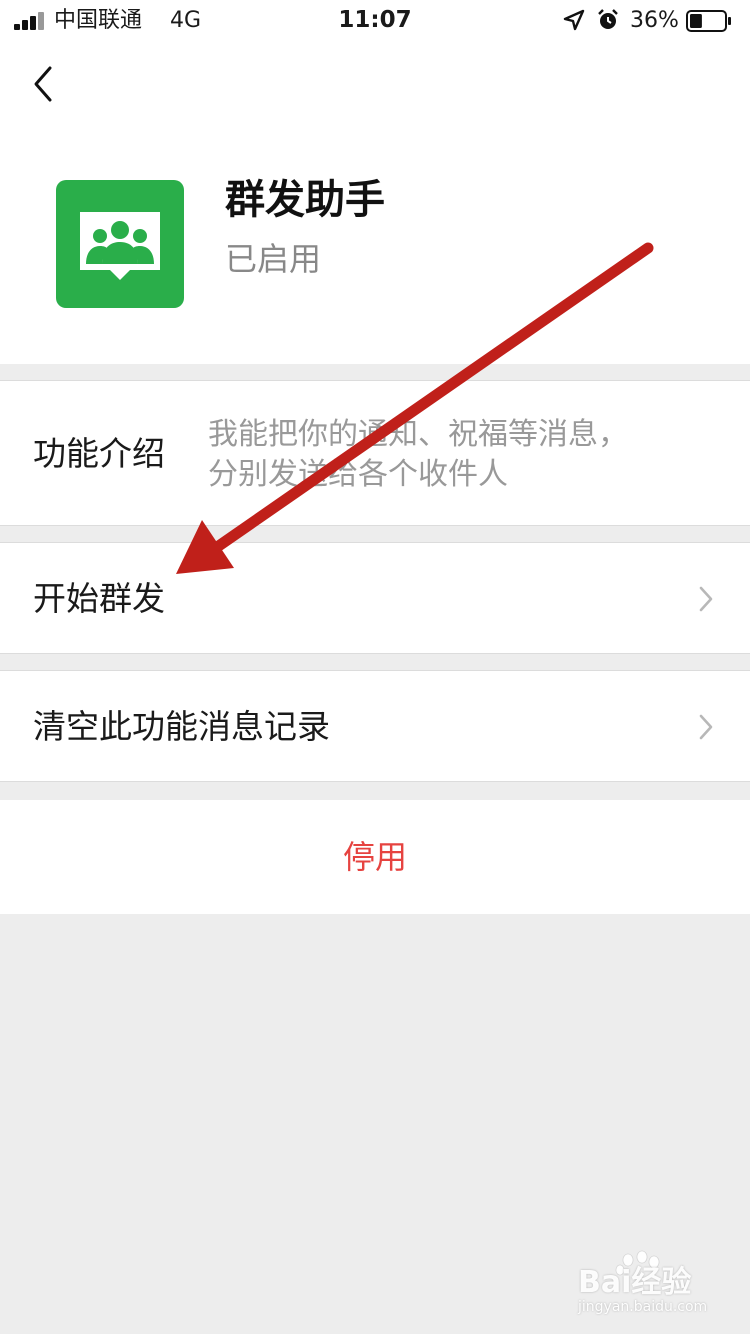 The height and width of the screenshot is (1334, 750). What do you see at coordinates (643, 1307) in the screenshot?
I see `watermark-sub: jingyan.baidu.com` at bounding box center [643, 1307].